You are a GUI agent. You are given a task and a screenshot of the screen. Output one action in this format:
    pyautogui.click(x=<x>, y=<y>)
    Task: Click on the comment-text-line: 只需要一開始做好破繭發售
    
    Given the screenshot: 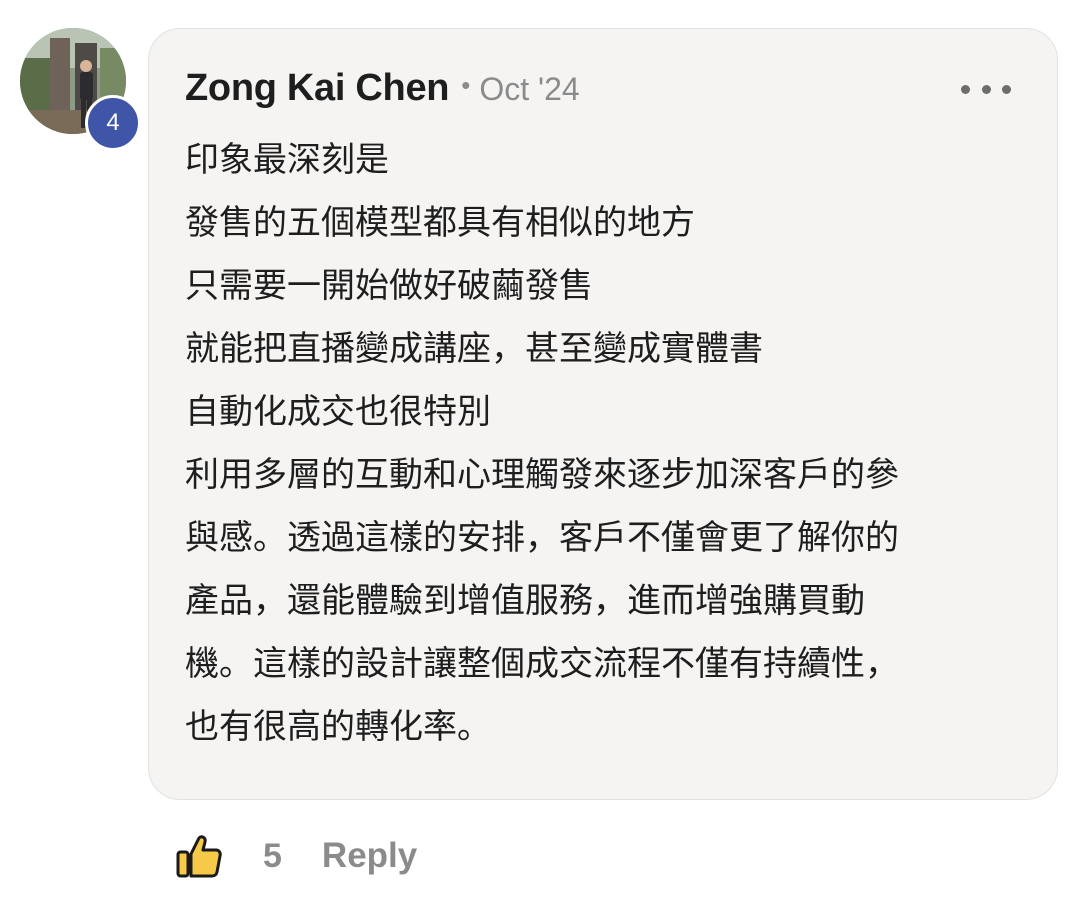 What is the action you would take?
    pyautogui.click(x=389, y=286)
    